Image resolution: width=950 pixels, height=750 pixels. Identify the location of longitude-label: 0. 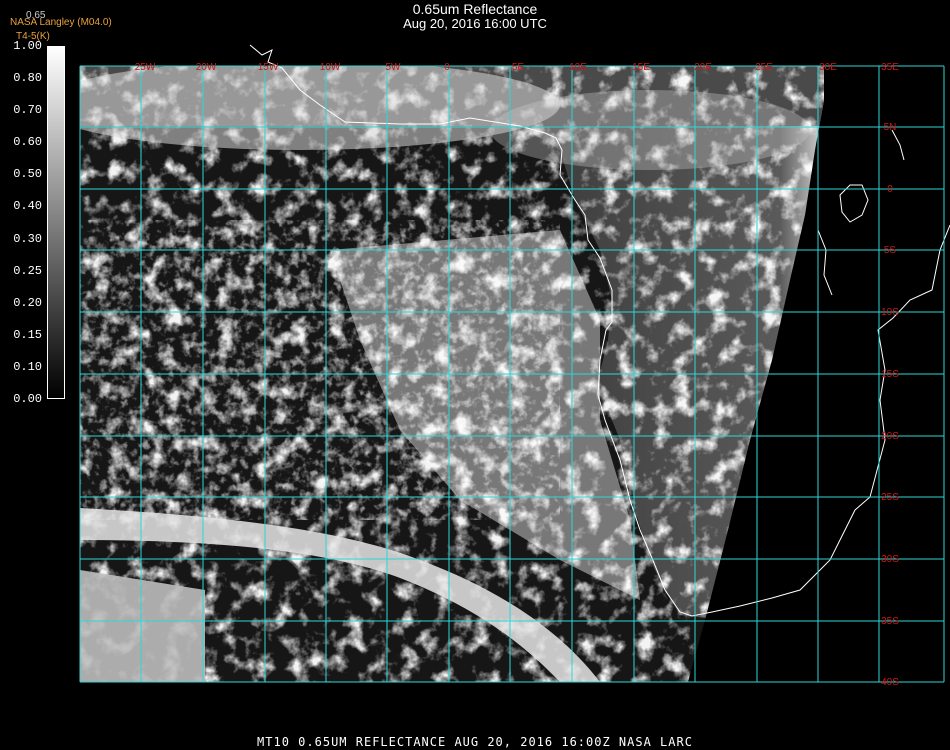
(447, 67).